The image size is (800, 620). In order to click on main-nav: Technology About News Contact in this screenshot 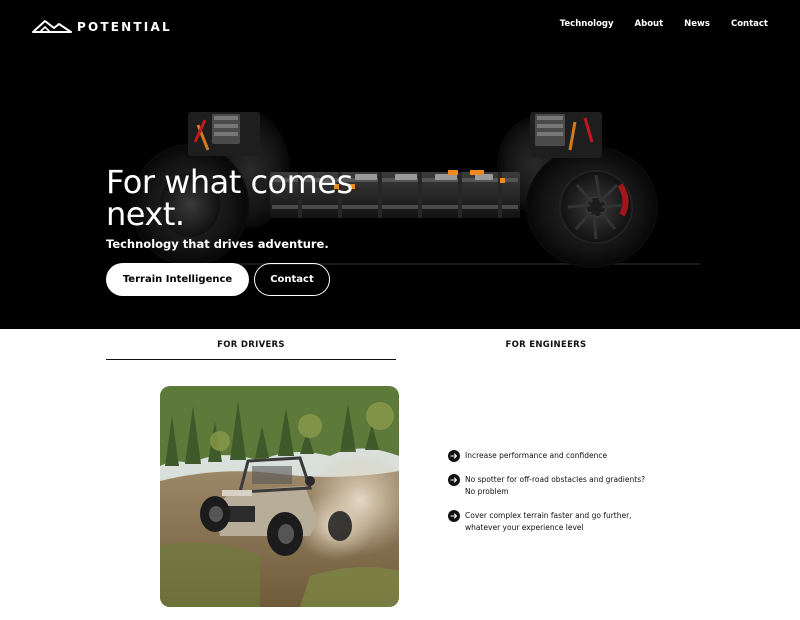, I will do `click(664, 24)`.